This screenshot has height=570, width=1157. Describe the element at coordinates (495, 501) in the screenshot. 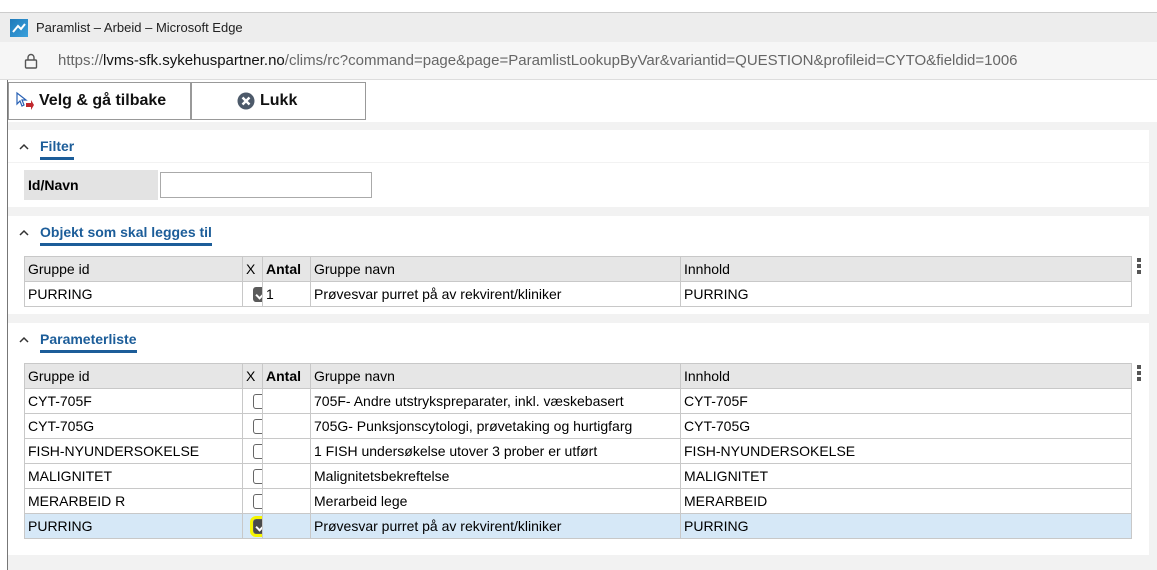

I see `cell-group-name: Merarbeid lege` at that location.